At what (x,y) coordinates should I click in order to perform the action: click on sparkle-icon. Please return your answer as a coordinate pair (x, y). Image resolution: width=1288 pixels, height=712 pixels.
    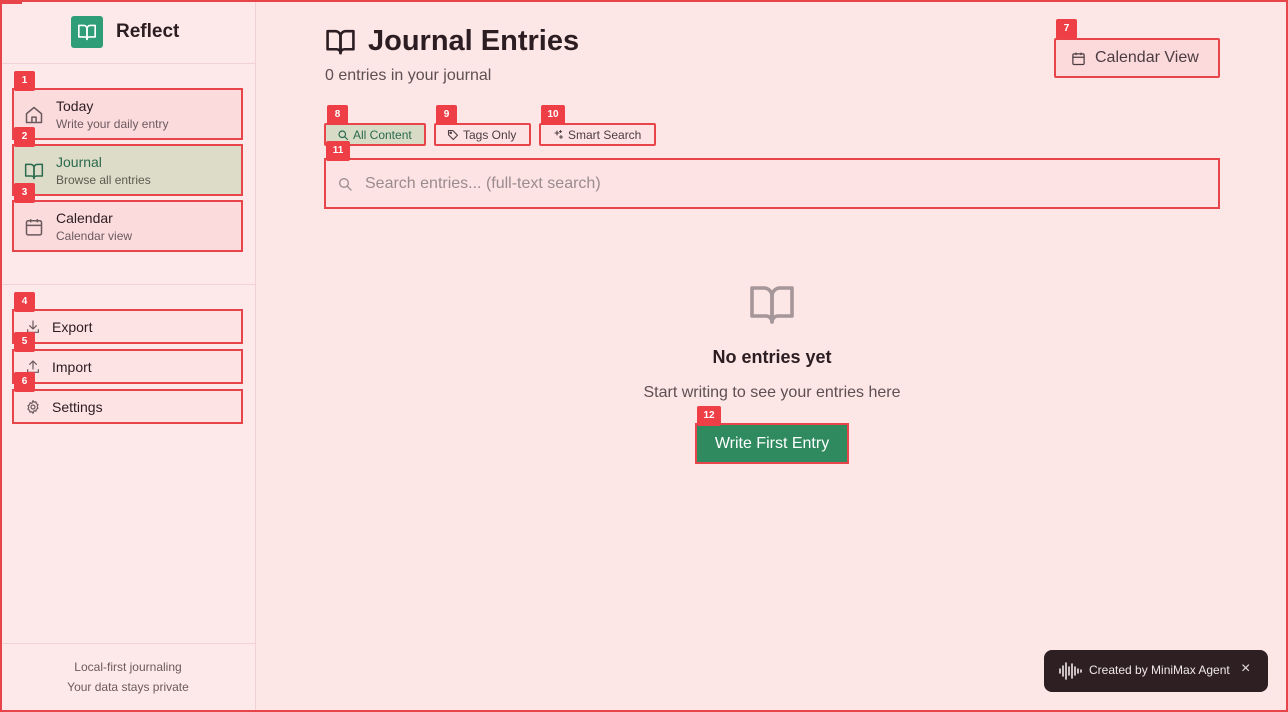
    Looking at the image, I should click on (559, 134).